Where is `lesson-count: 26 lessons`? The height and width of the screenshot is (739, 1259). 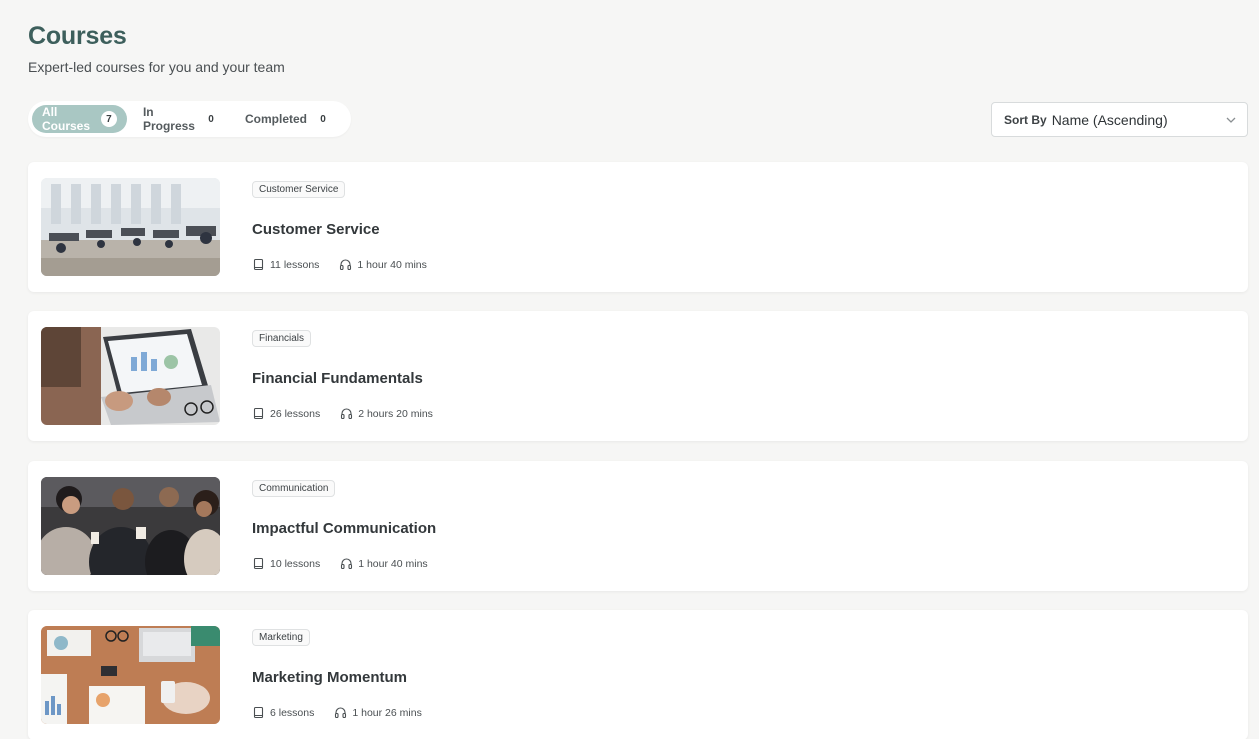 lesson-count: 26 lessons is located at coordinates (286, 413).